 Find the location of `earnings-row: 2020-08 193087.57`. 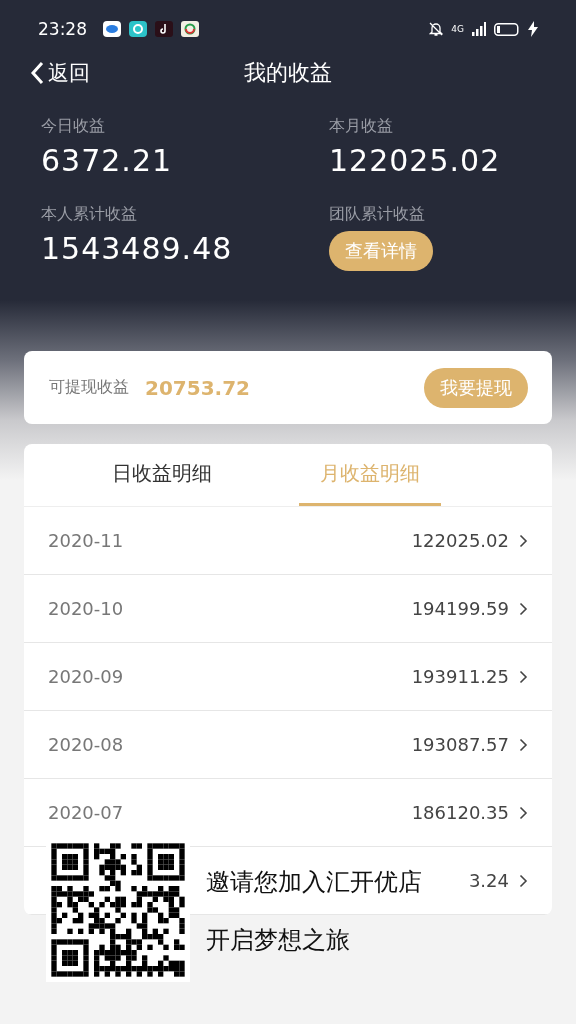

earnings-row: 2020-08 193087.57 is located at coordinates (288, 745).